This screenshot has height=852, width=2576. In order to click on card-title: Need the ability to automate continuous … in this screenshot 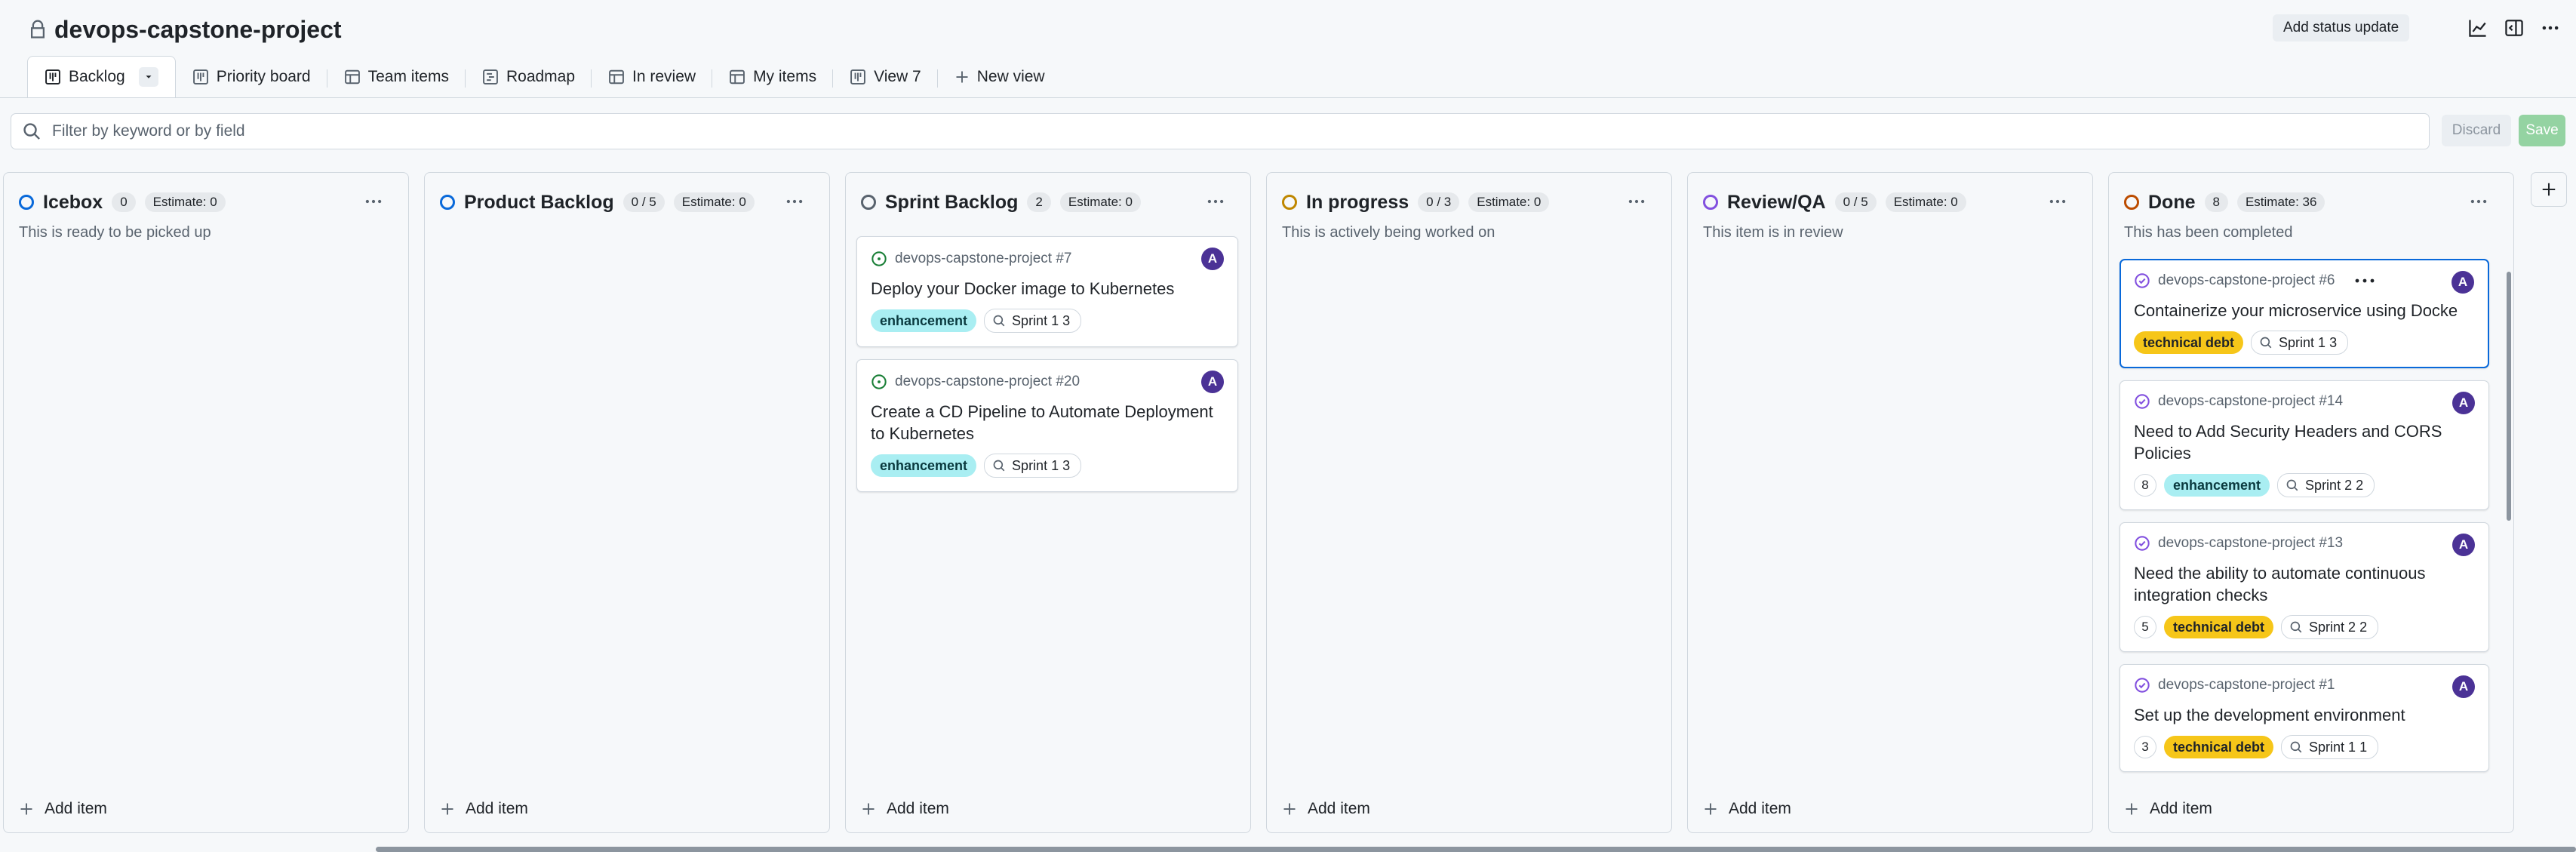, I will do `click(2304, 584)`.